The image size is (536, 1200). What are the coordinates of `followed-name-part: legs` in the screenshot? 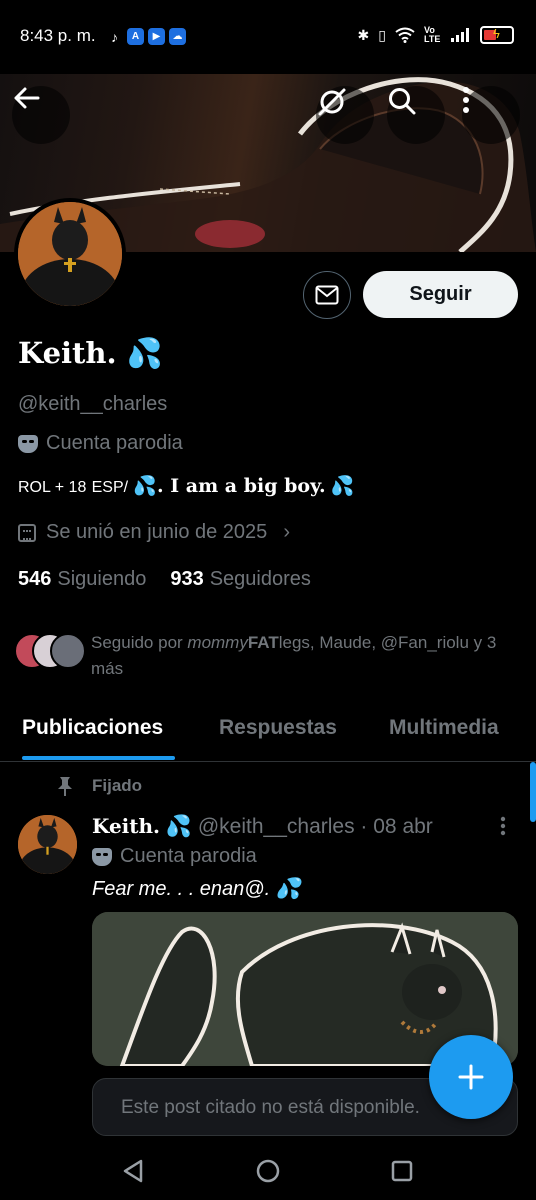 It's located at (294, 642).